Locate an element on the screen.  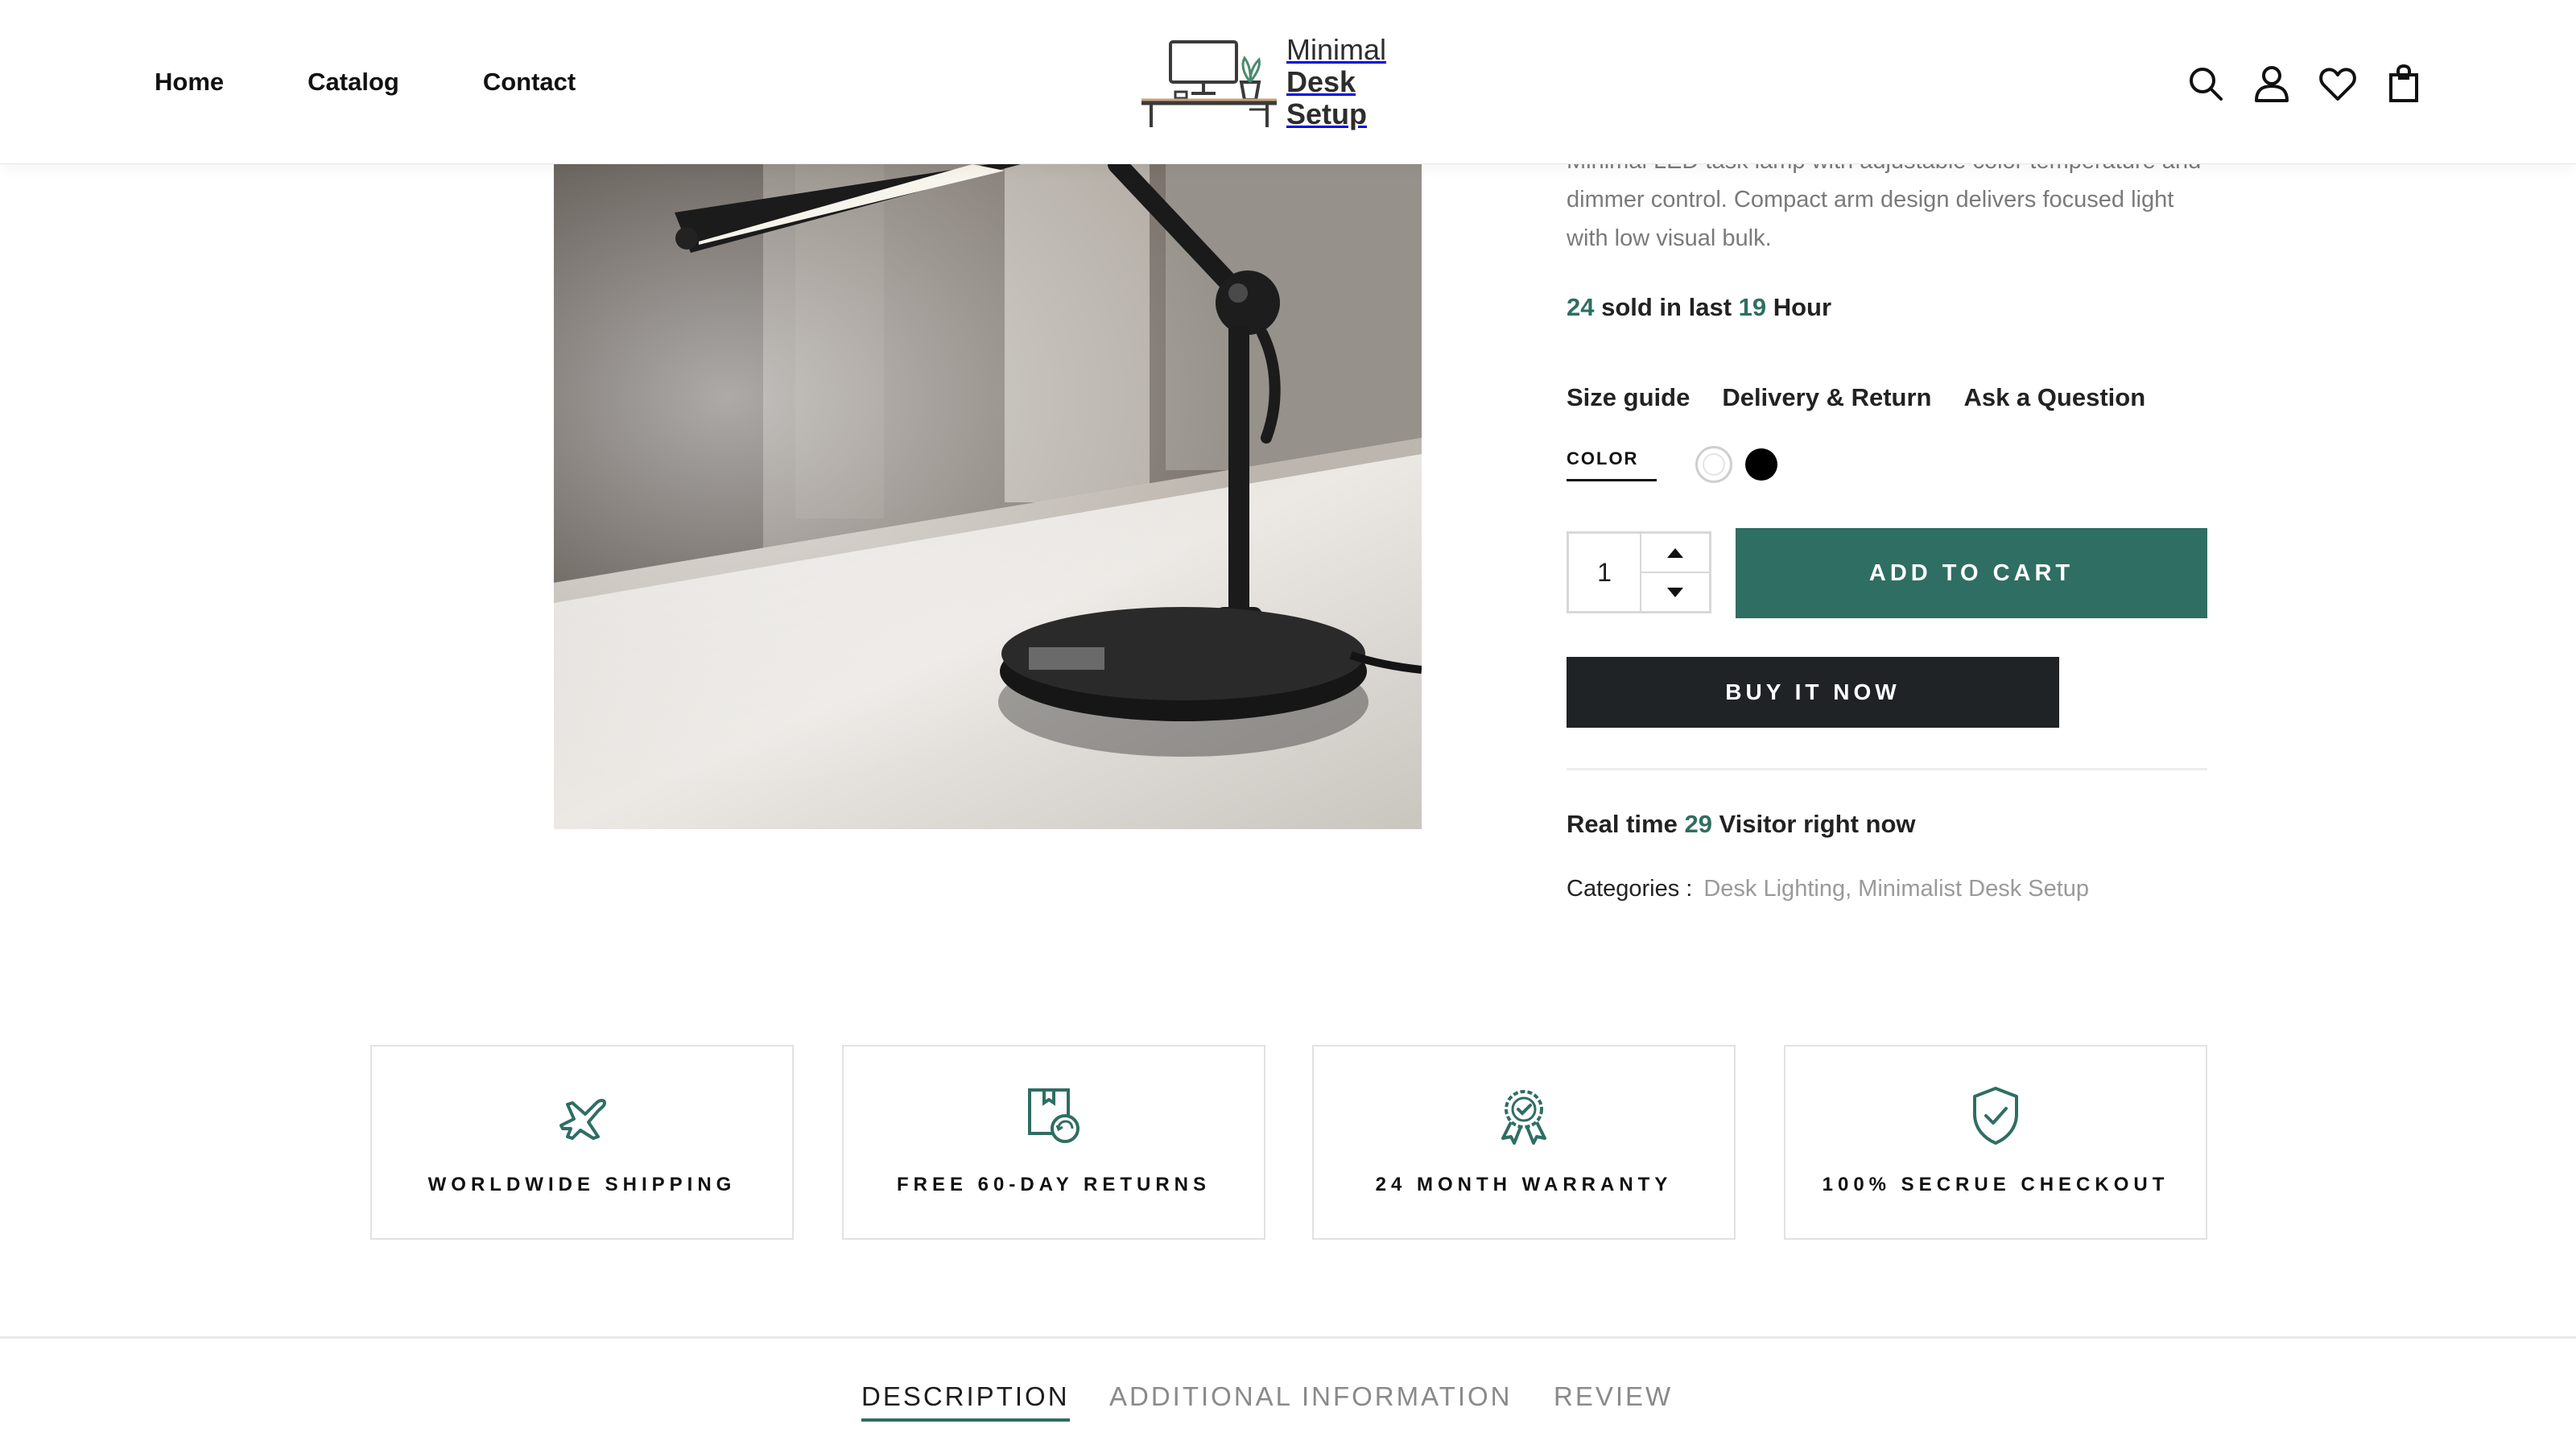
add-to-cart-button: ADD TO CART is located at coordinates (1971, 573).